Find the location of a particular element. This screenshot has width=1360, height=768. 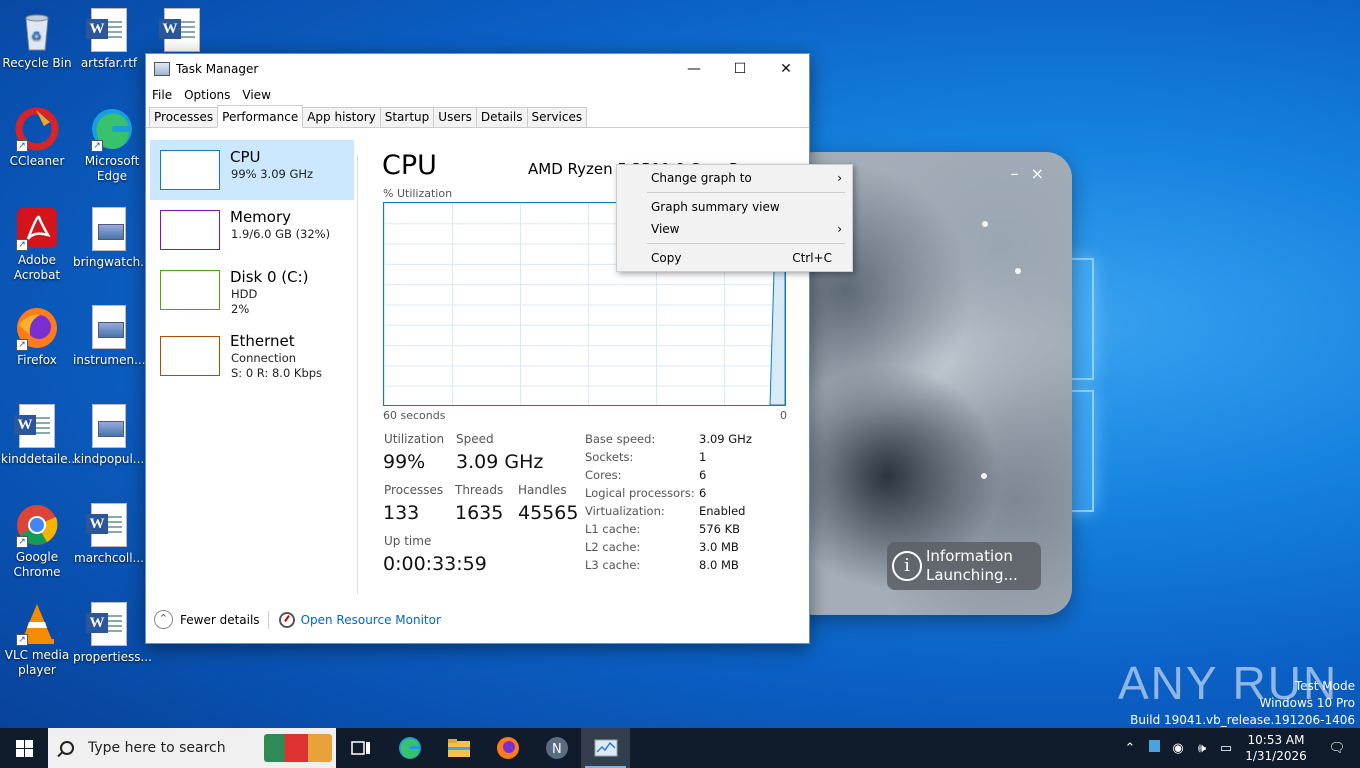

task-view-icon is located at coordinates (360, 748).